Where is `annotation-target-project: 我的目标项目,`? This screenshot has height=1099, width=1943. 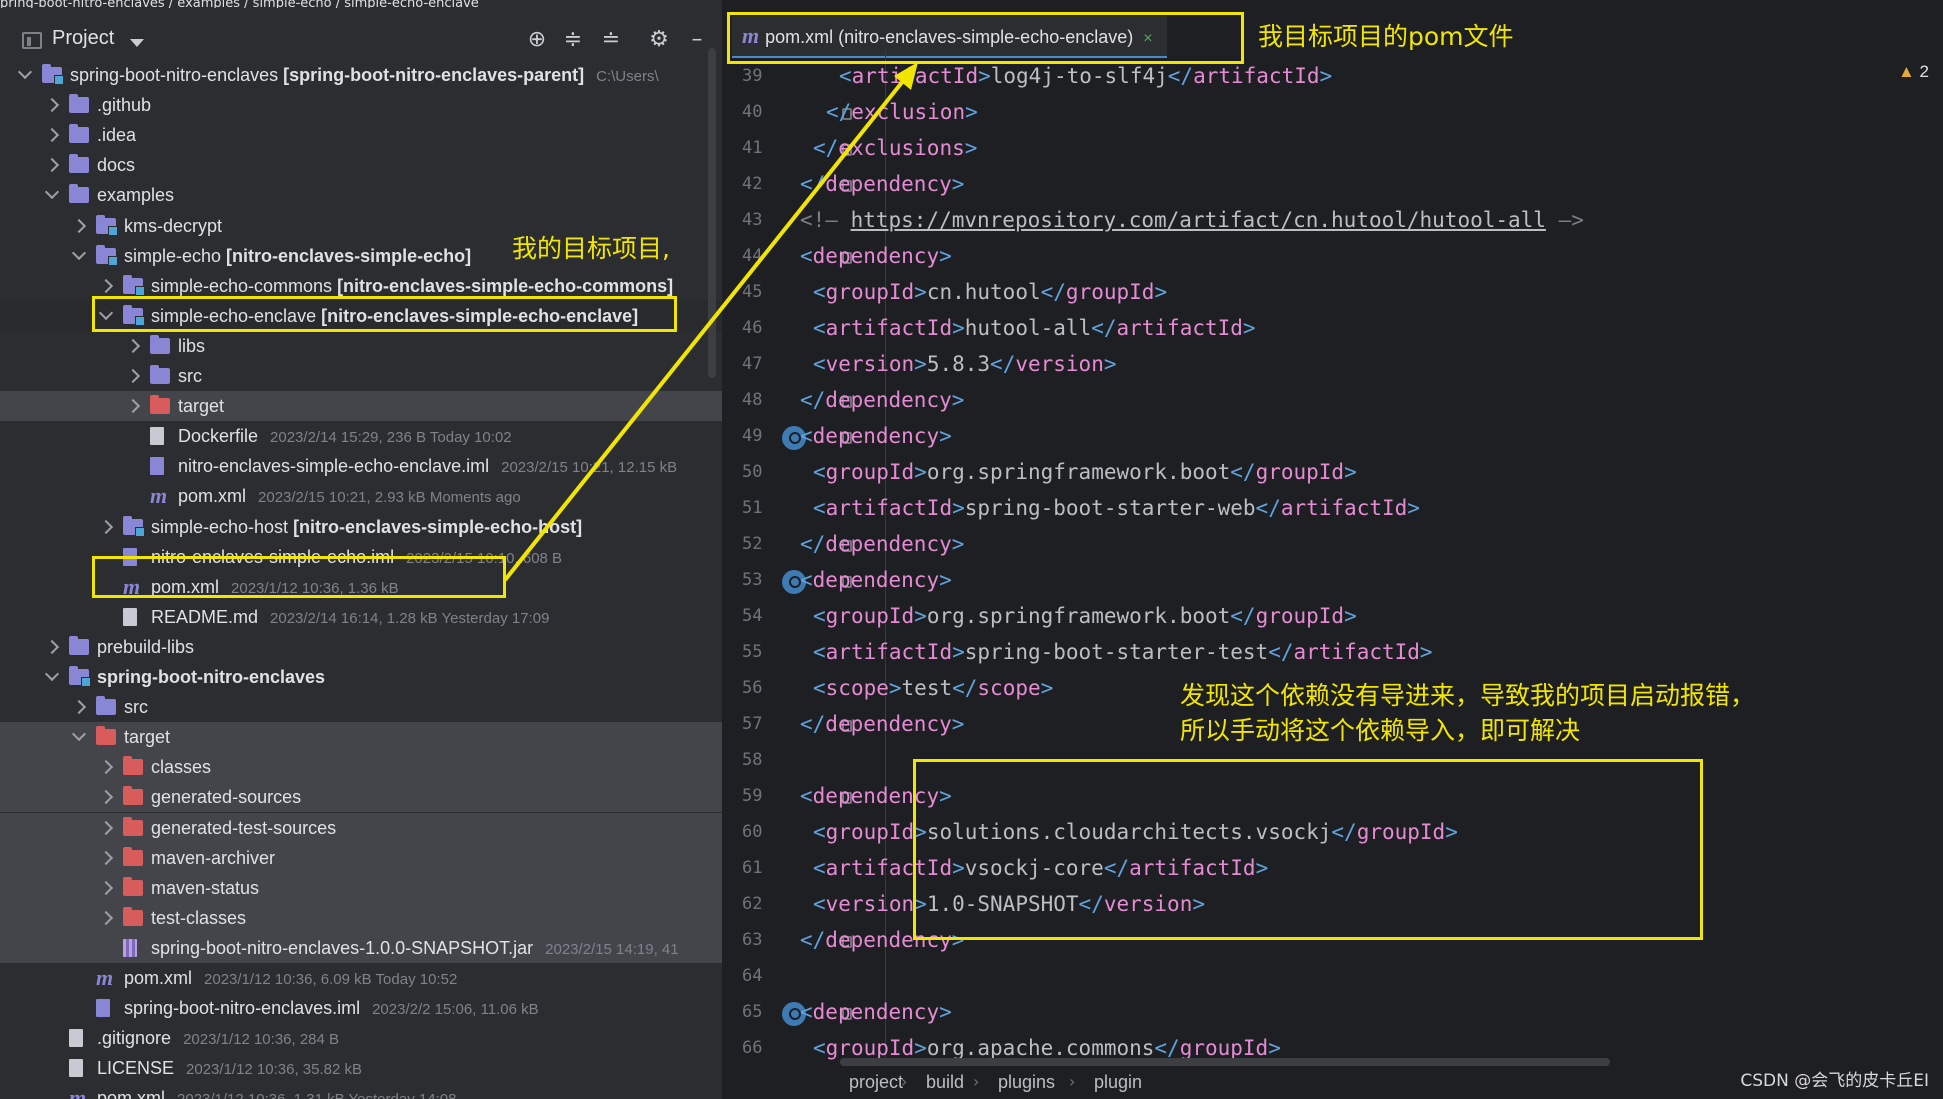 annotation-target-project: 我的目标项目, is located at coordinates (591, 248).